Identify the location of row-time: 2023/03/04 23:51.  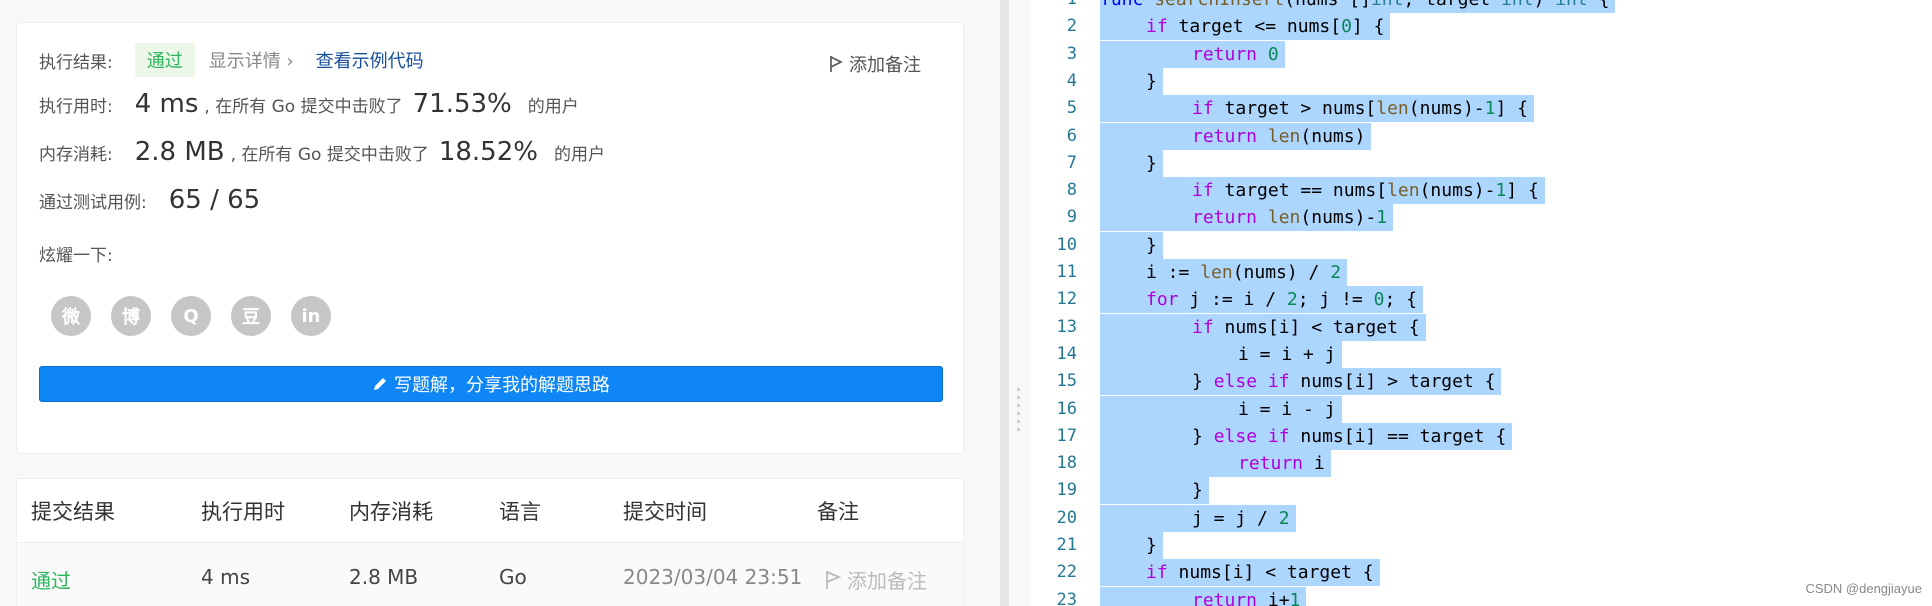
(713, 577).